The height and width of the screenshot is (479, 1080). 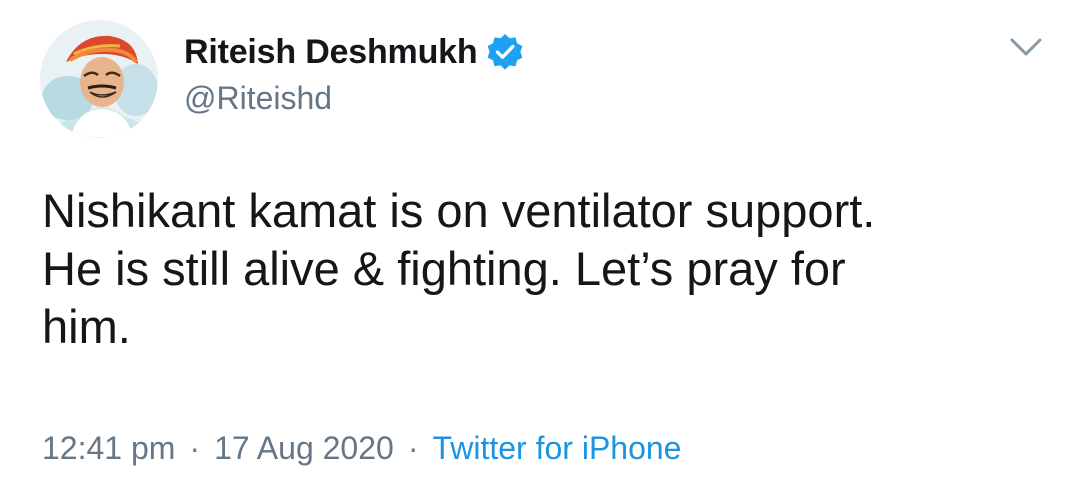 What do you see at coordinates (331, 52) in the screenshot?
I see `author-display-name: Riteish Deshmukh` at bounding box center [331, 52].